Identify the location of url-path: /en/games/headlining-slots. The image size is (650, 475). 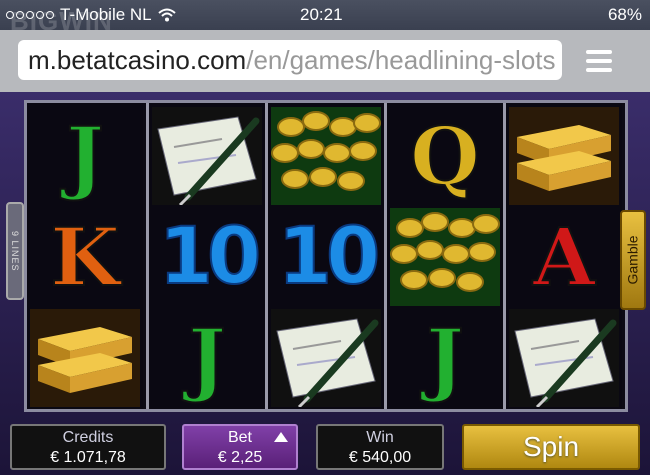
(401, 60).